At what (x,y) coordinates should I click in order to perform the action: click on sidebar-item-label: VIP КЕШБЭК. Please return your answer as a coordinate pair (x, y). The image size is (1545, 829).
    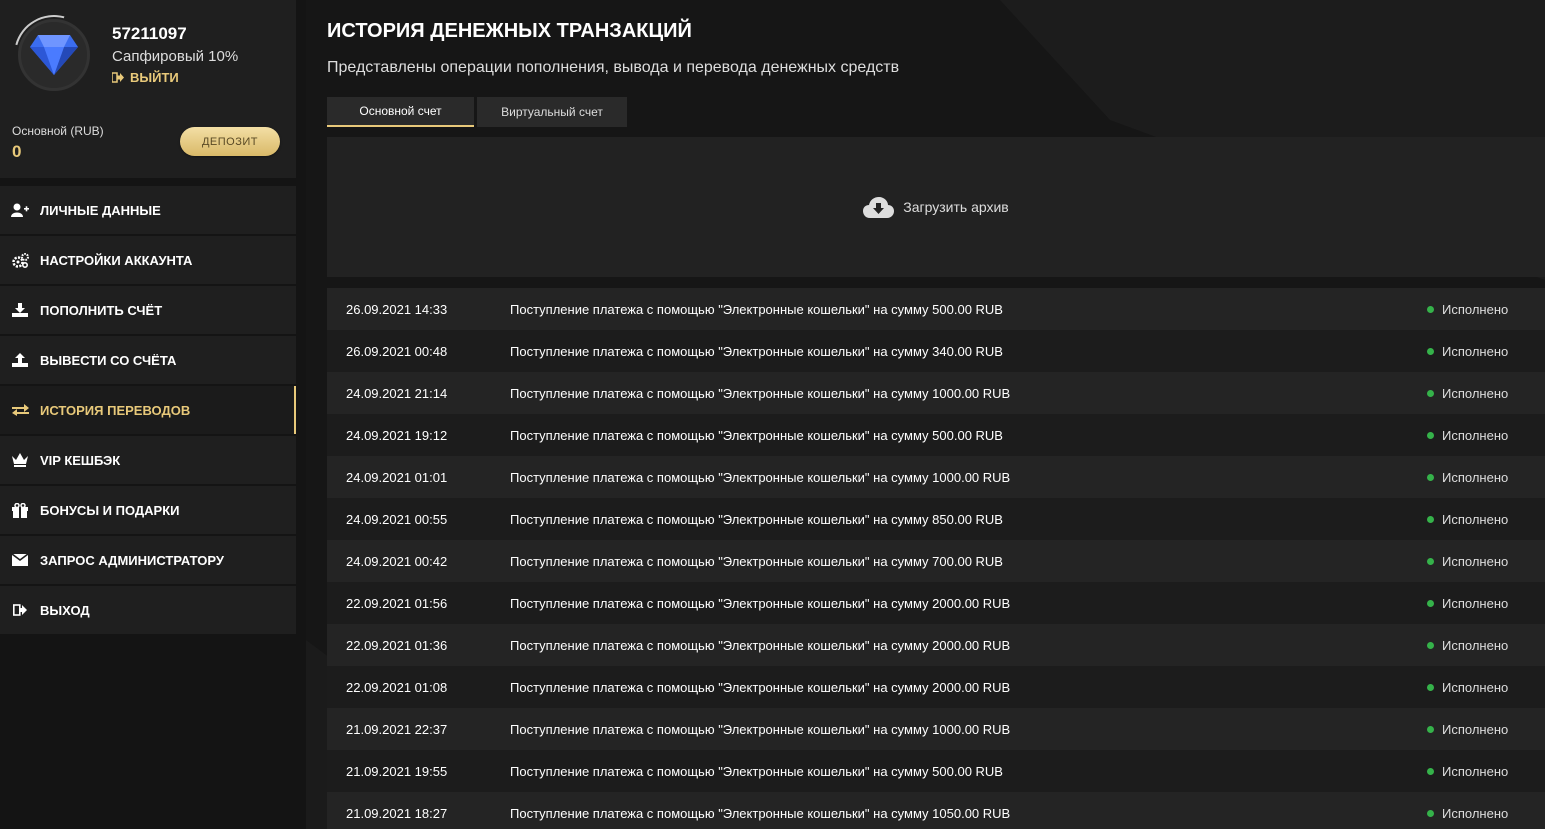
    Looking at the image, I should click on (80, 460).